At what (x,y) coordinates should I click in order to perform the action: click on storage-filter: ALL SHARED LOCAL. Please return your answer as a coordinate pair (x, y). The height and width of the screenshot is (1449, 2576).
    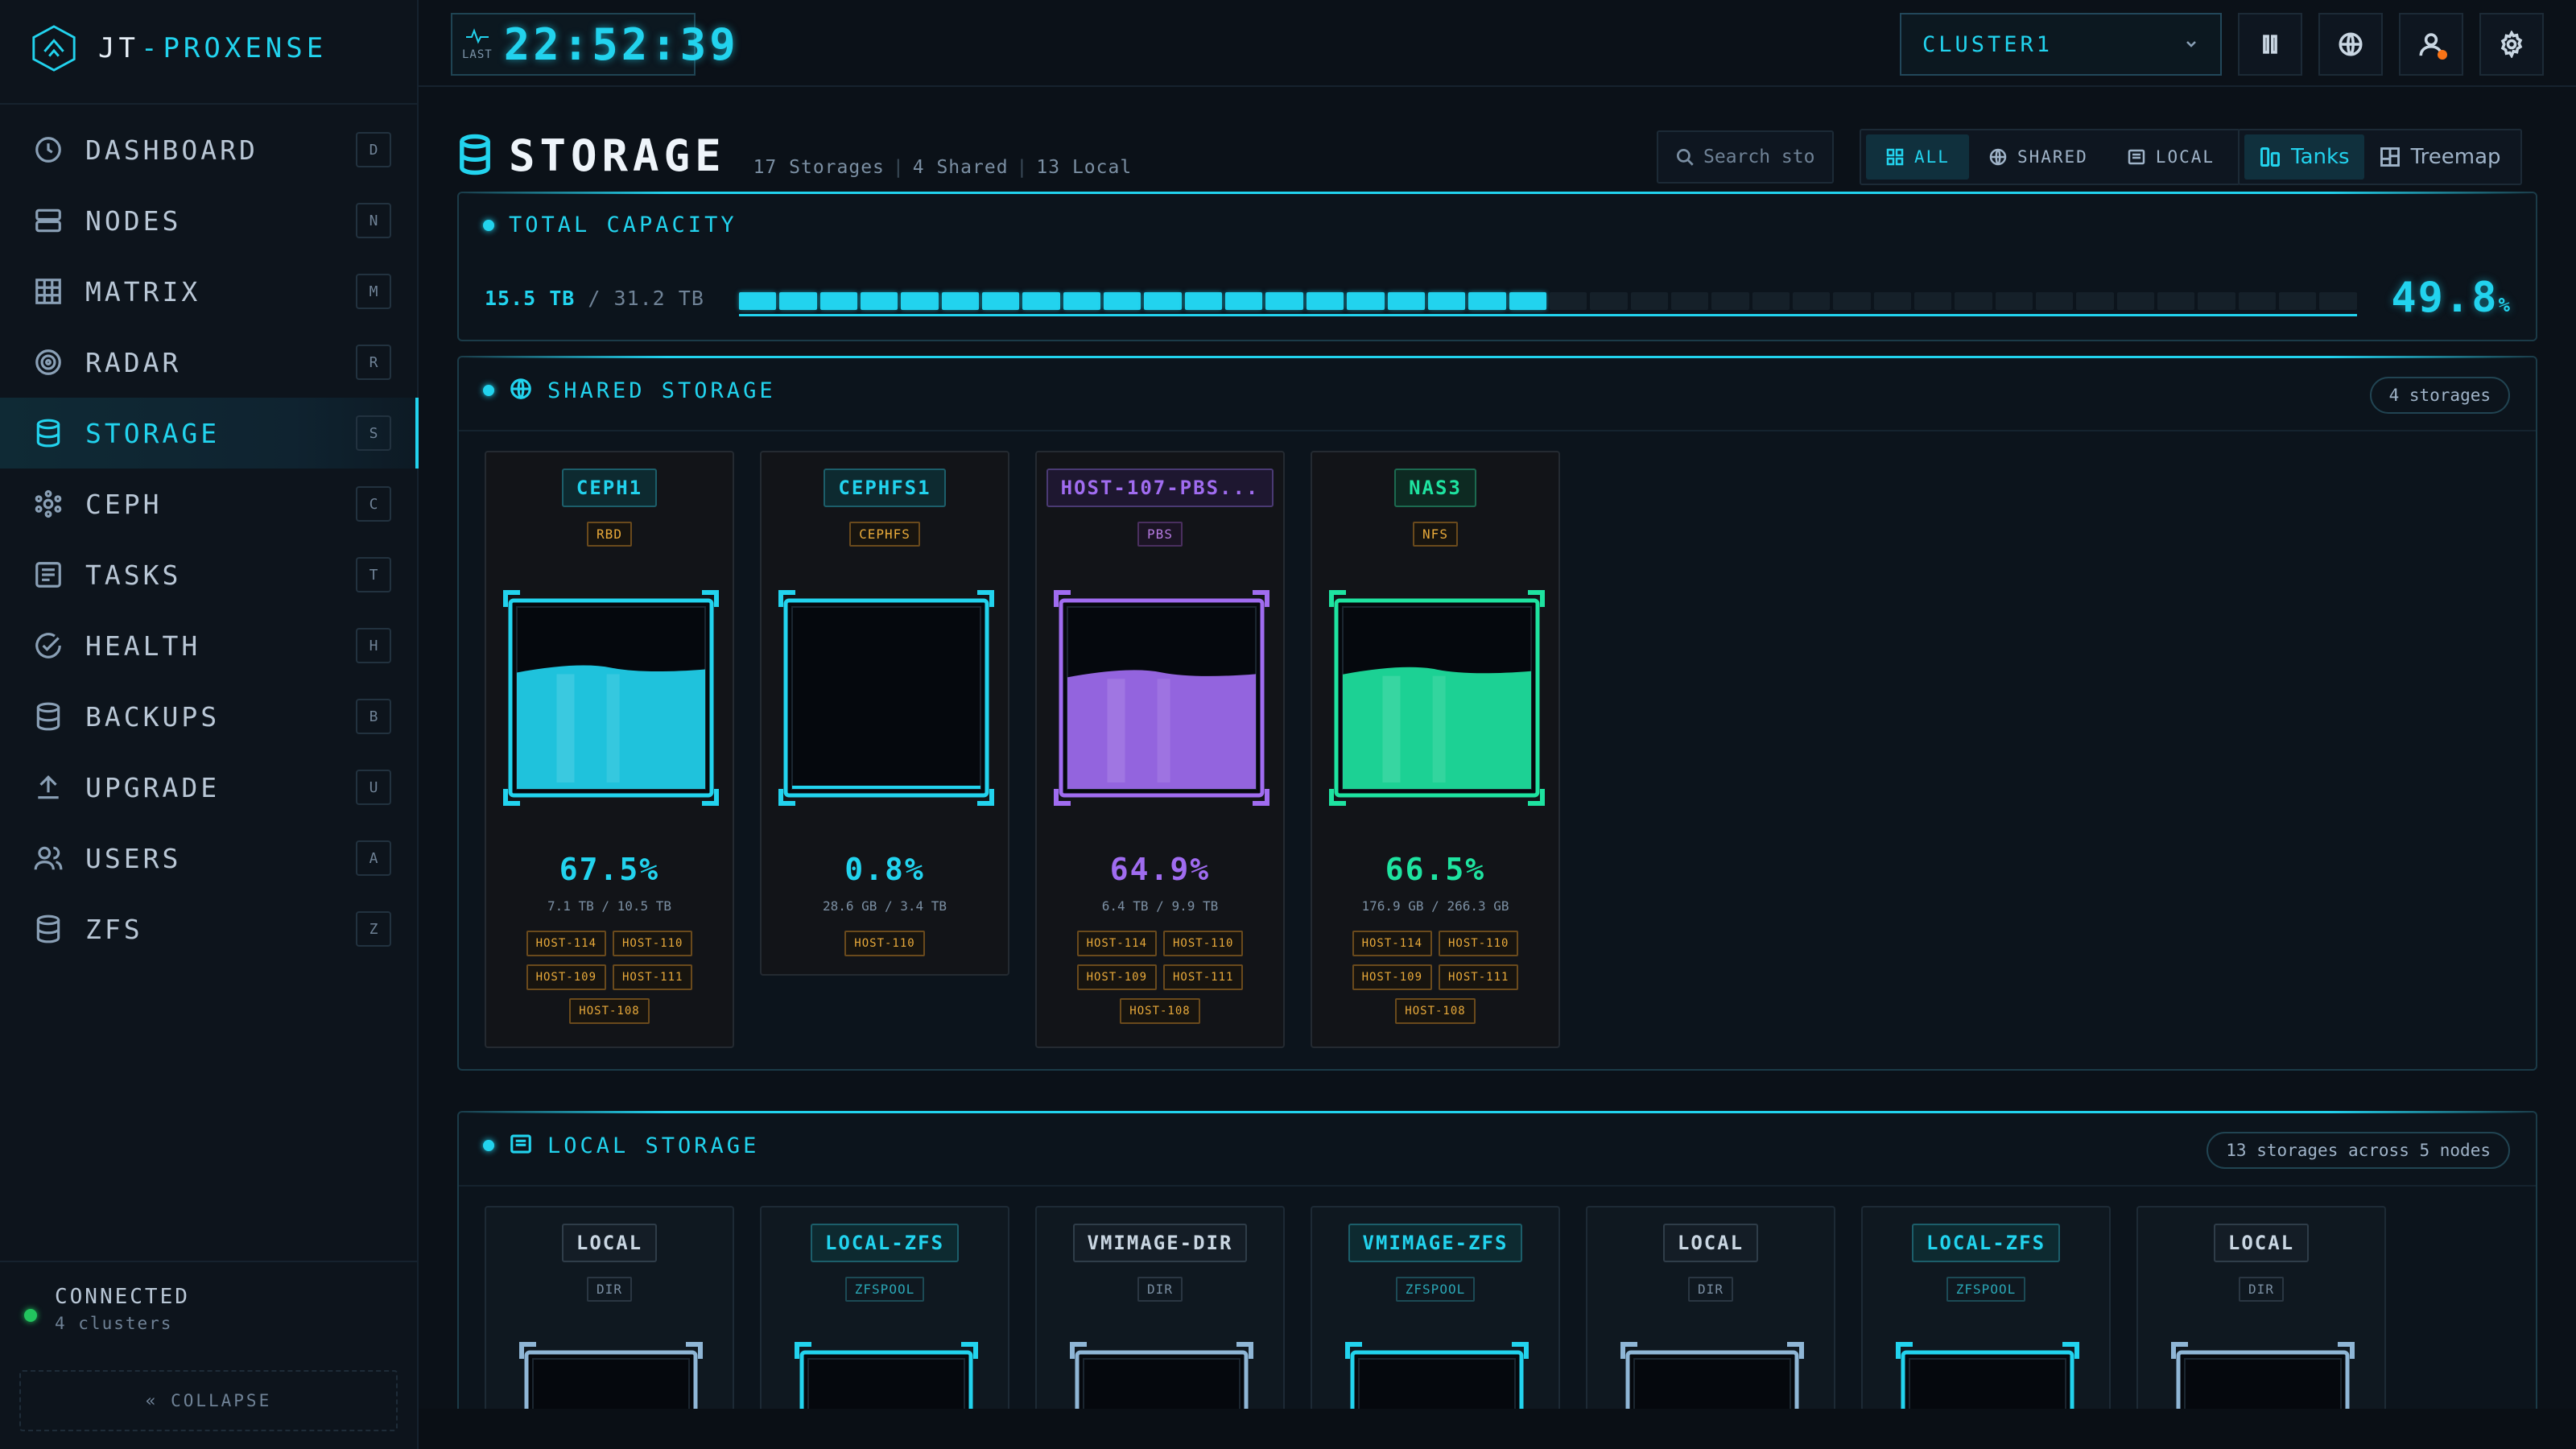
    Looking at the image, I should click on (2050, 157).